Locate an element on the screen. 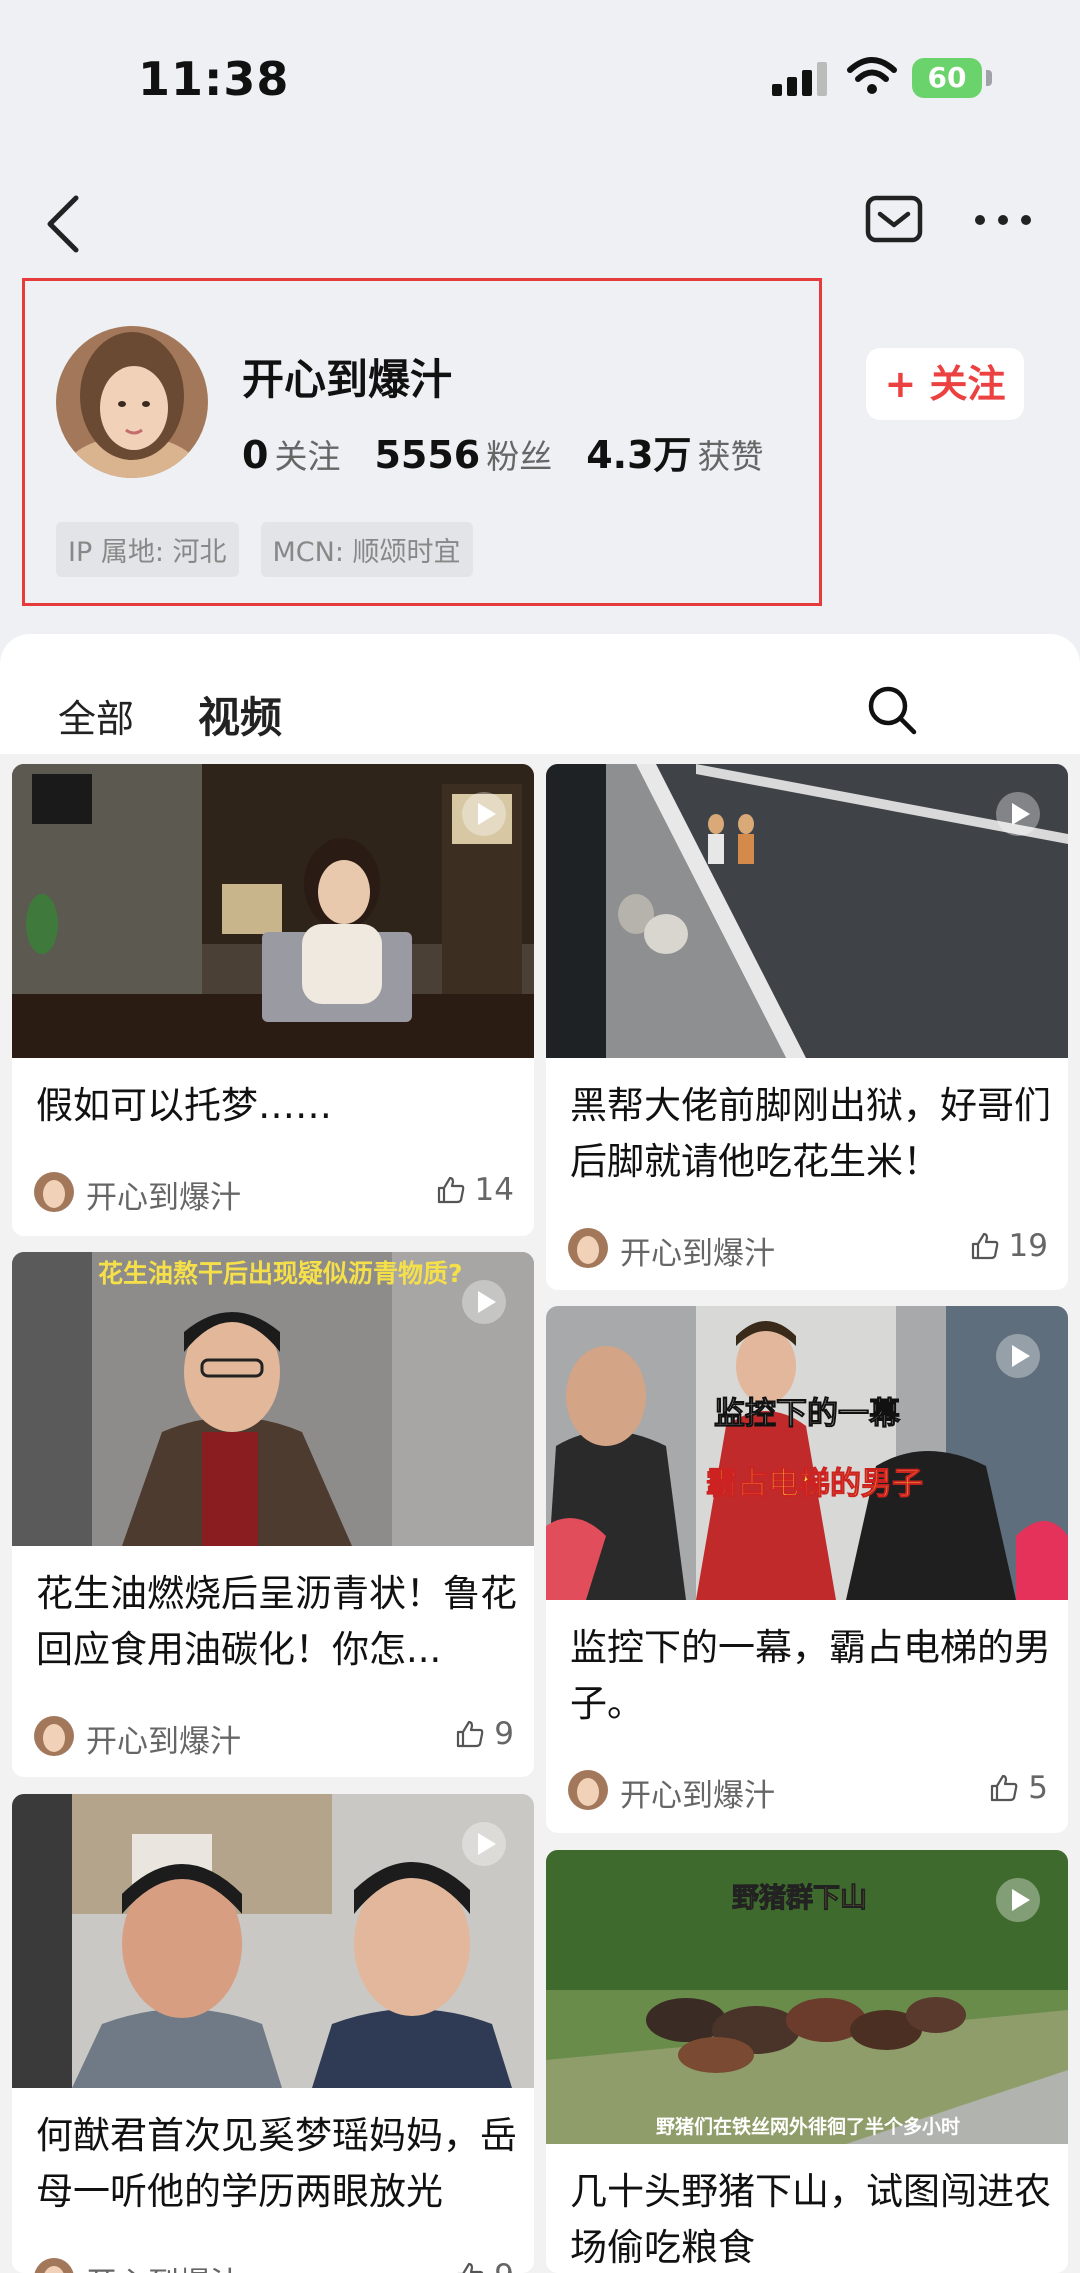 The width and height of the screenshot is (1080, 2273). following-count: 0 is located at coordinates (255, 455).